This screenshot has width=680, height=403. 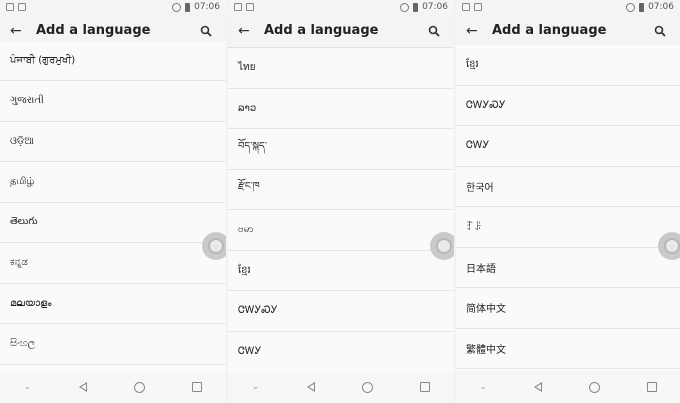 What do you see at coordinates (568, 267) in the screenshot?
I see `language-item: 日本語` at bounding box center [568, 267].